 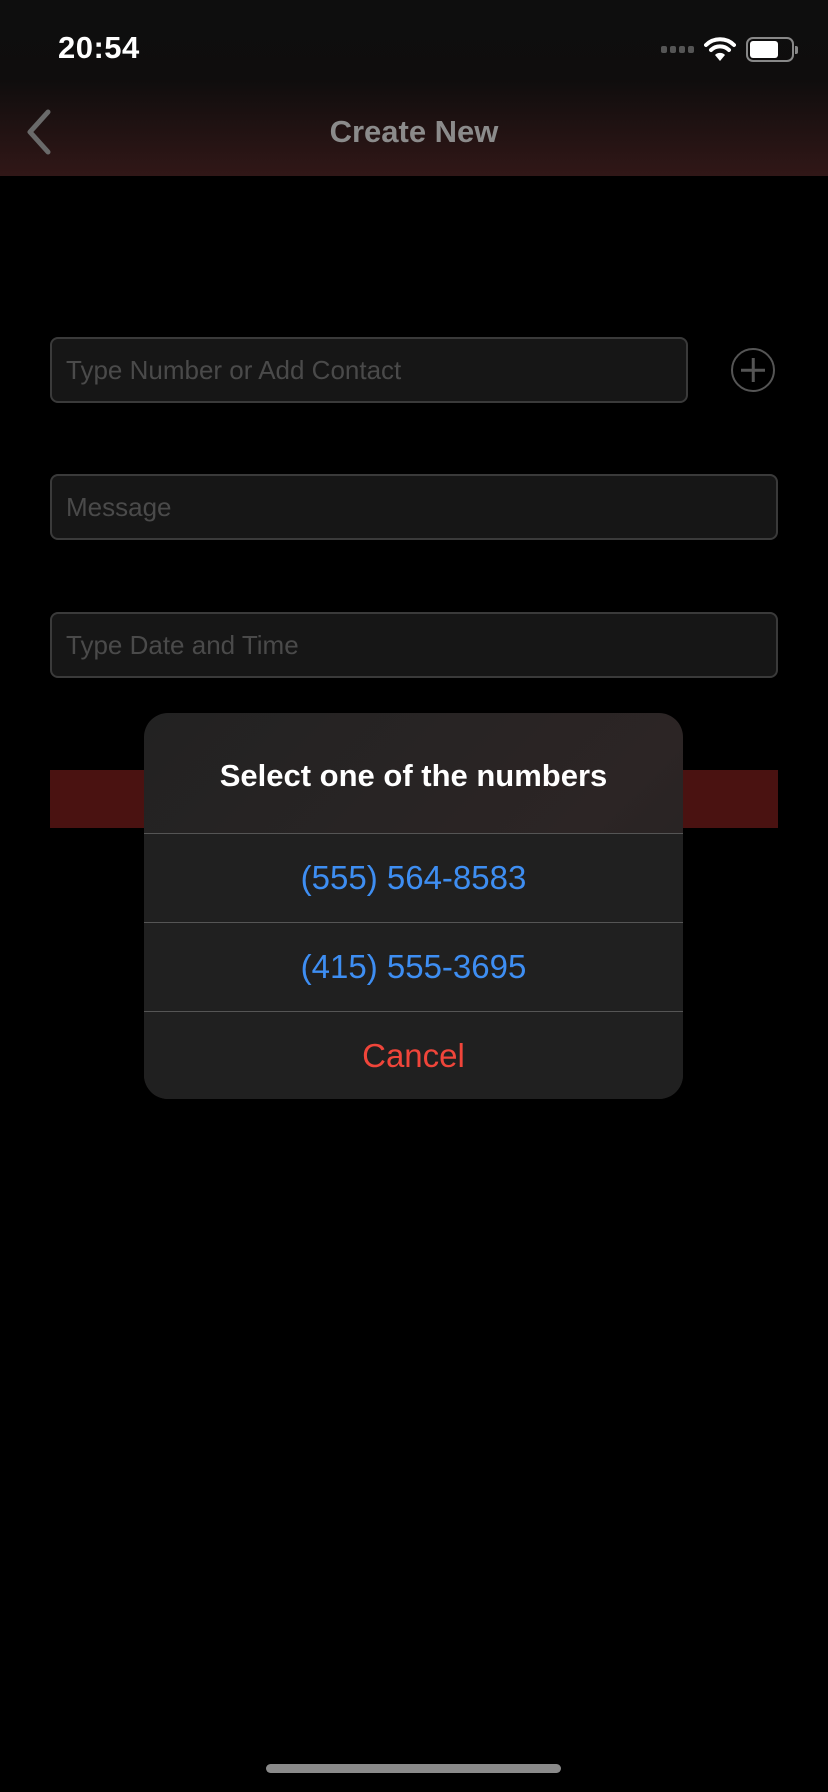 What do you see at coordinates (414, 131) in the screenshot?
I see `page-title: Create New` at bounding box center [414, 131].